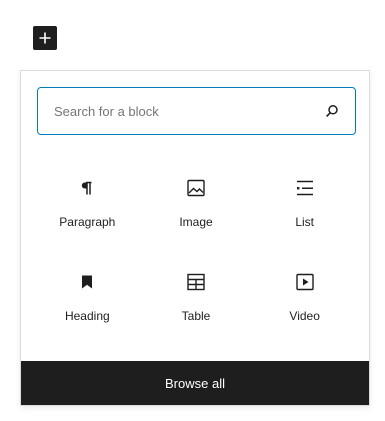 The width and height of the screenshot is (385, 421). What do you see at coordinates (87, 307) in the screenshot?
I see `block-item-heading: Heading` at bounding box center [87, 307].